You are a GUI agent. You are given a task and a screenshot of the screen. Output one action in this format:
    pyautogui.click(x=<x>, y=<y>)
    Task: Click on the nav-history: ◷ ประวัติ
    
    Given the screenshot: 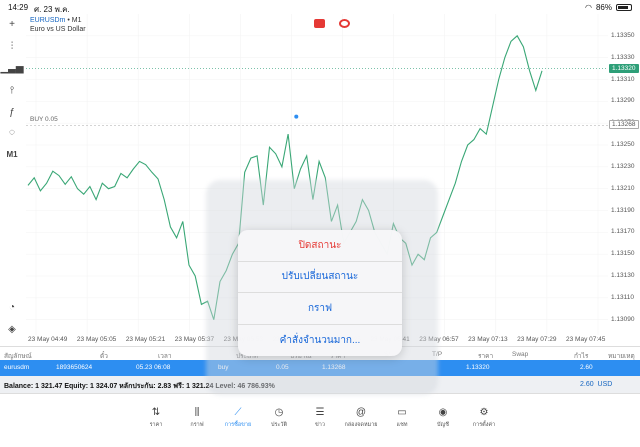 What is the action you would take?
    pyautogui.click(x=279, y=417)
    